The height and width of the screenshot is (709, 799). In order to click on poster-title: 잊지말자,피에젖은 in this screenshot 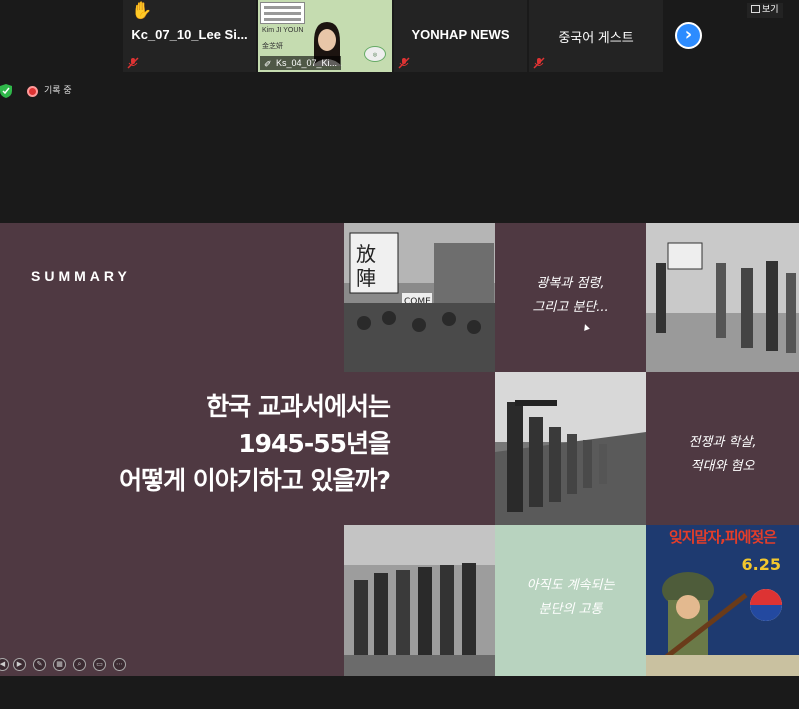, I will do `click(722, 537)`.